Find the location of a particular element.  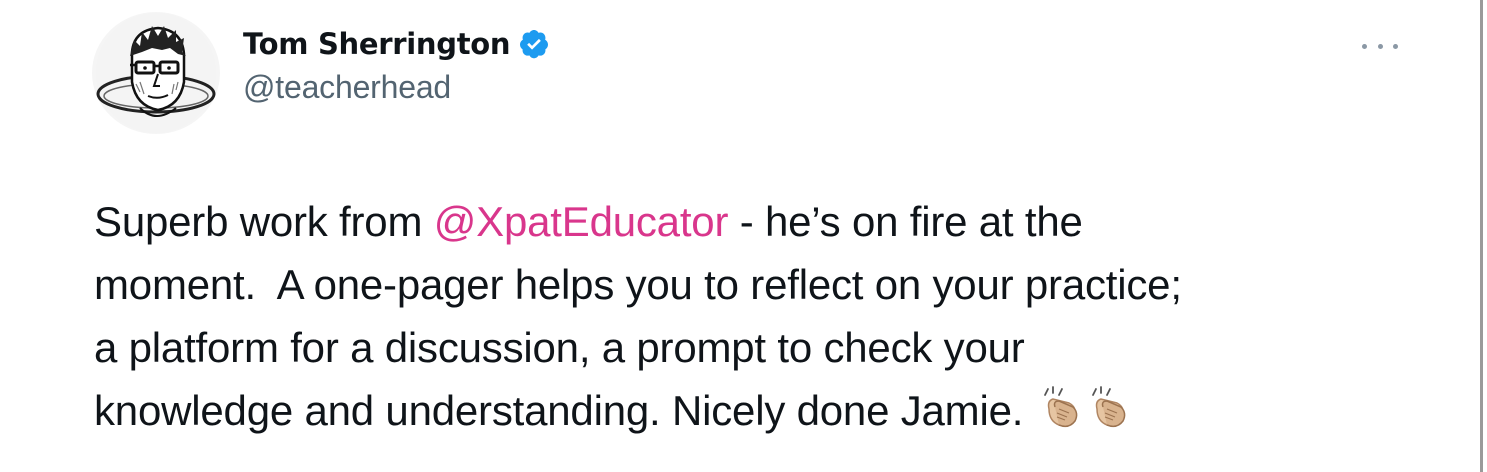

tweet-text-segment: - he’s on fire at the is located at coordinates (905, 221).